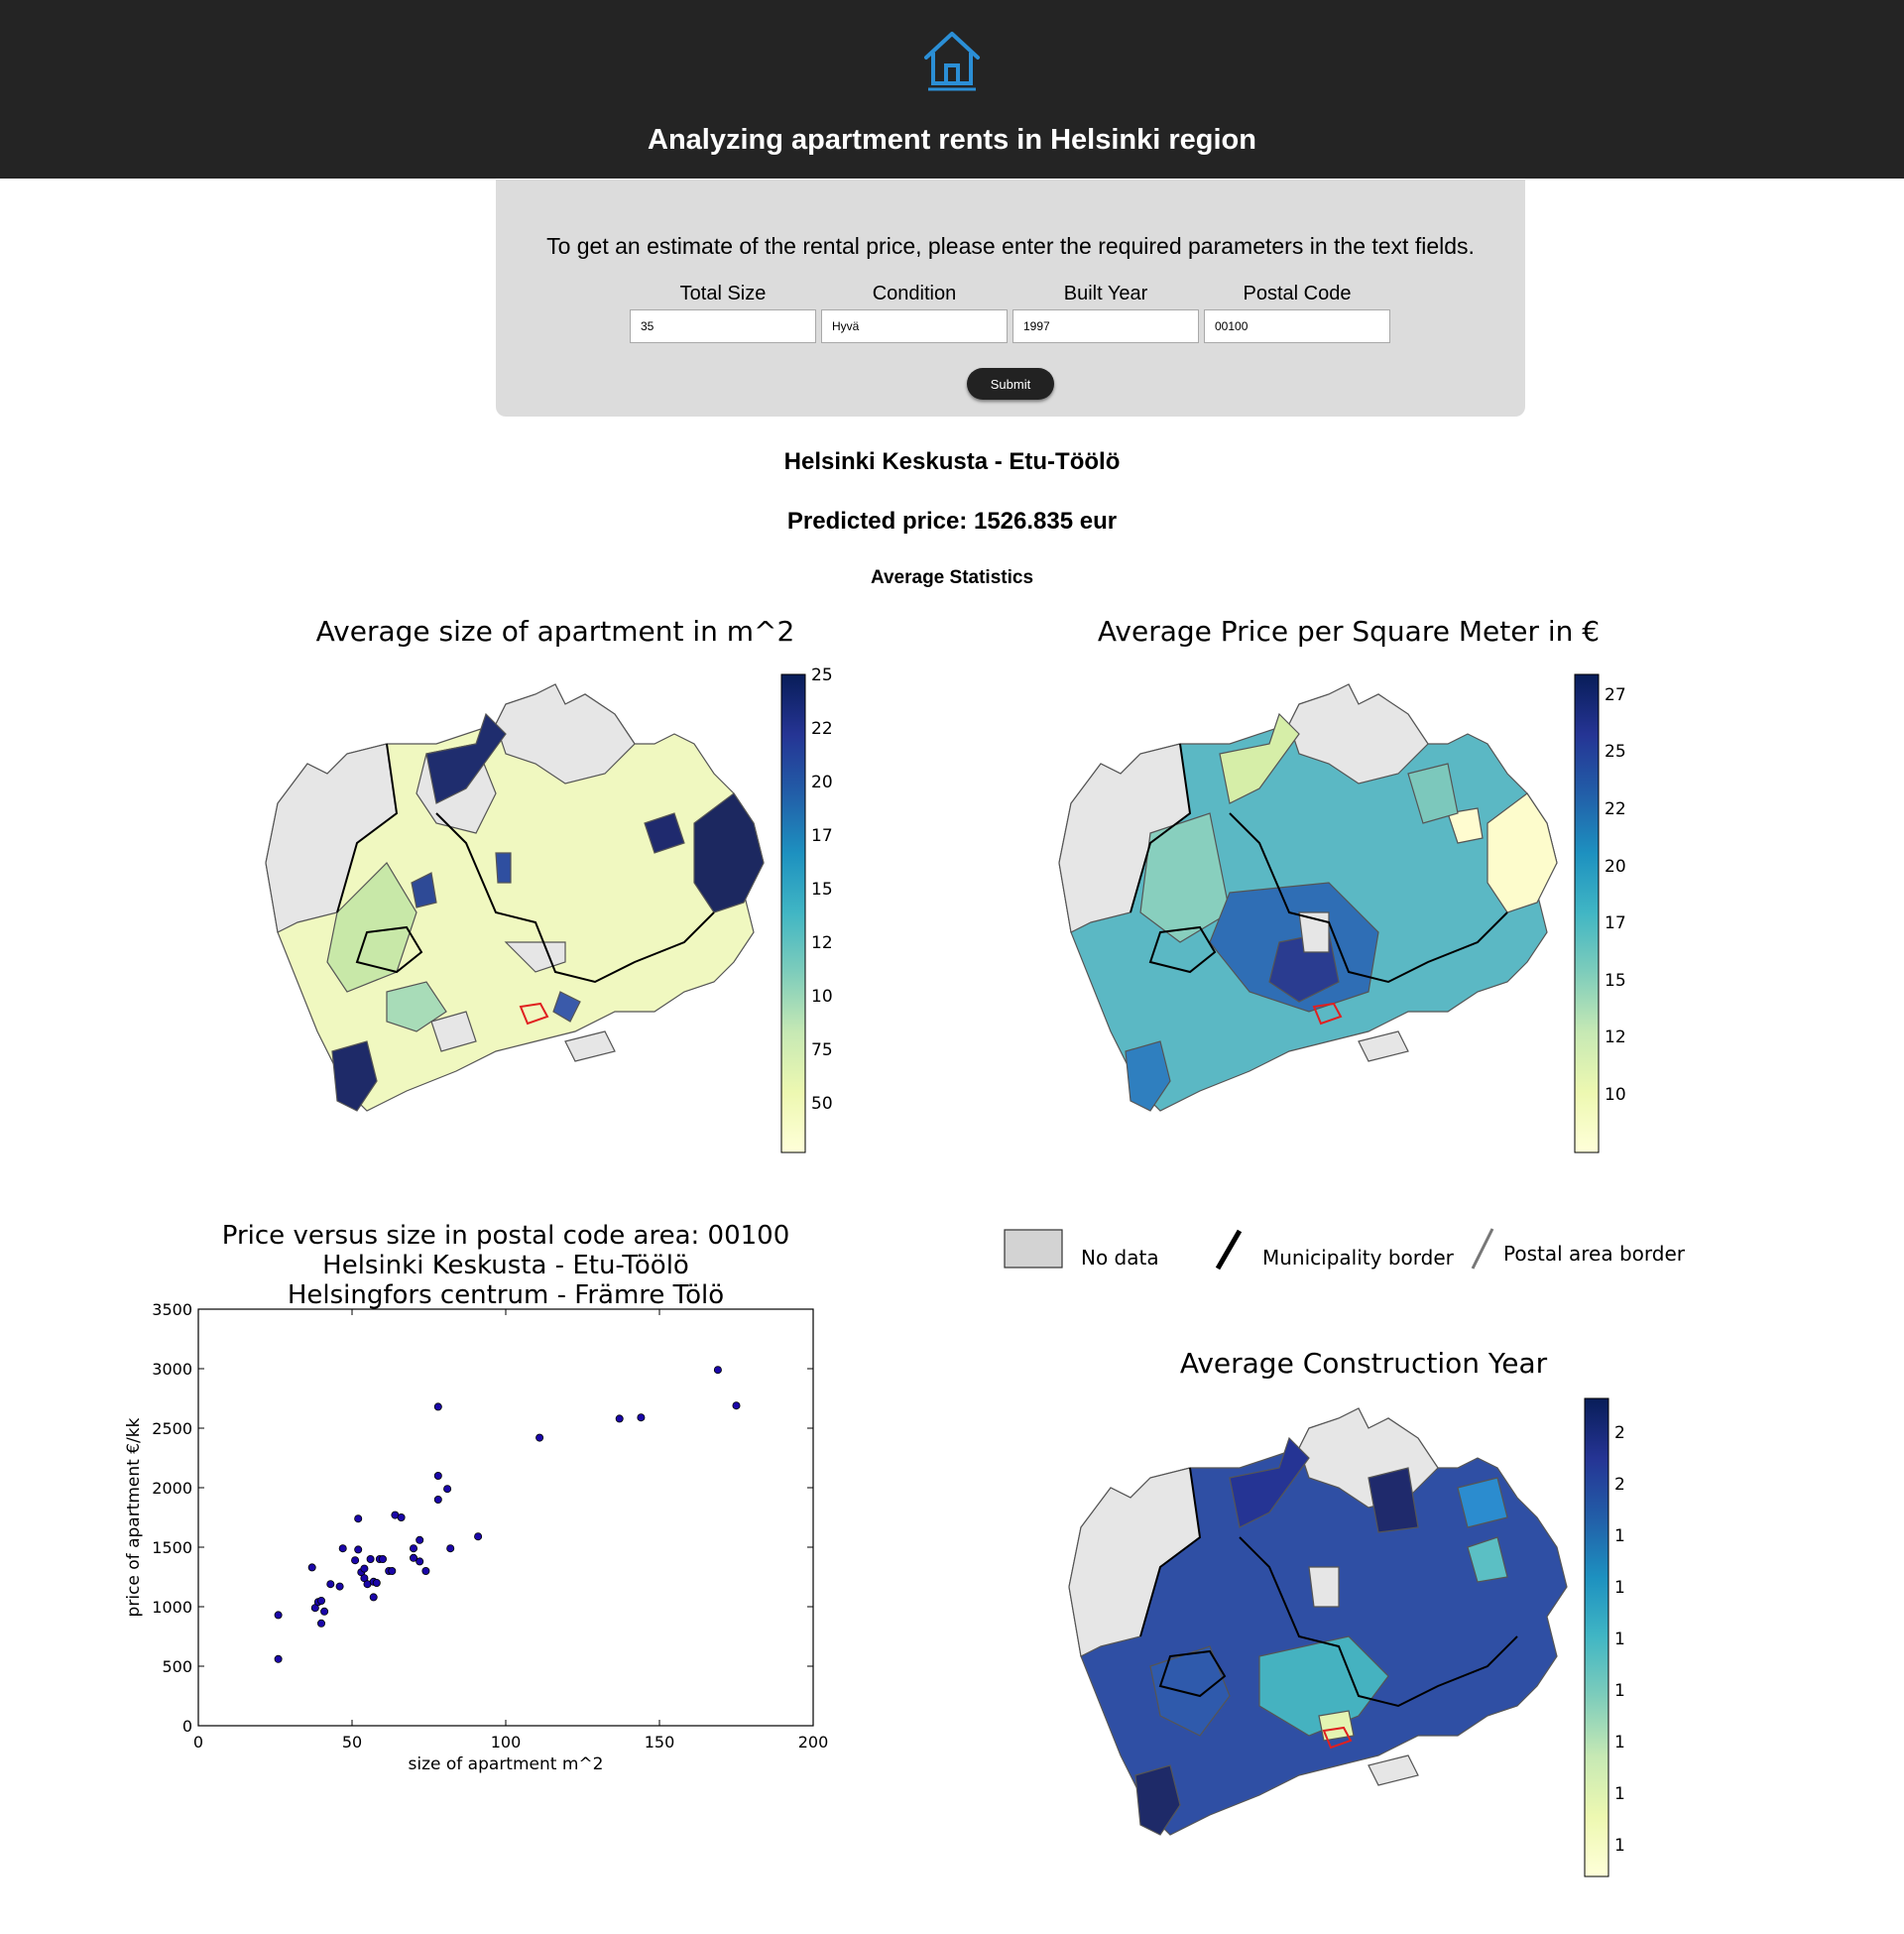  Describe the element at coordinates (1105, 293) in the screenshot. I see `built-year-label: Built Year` at that location.